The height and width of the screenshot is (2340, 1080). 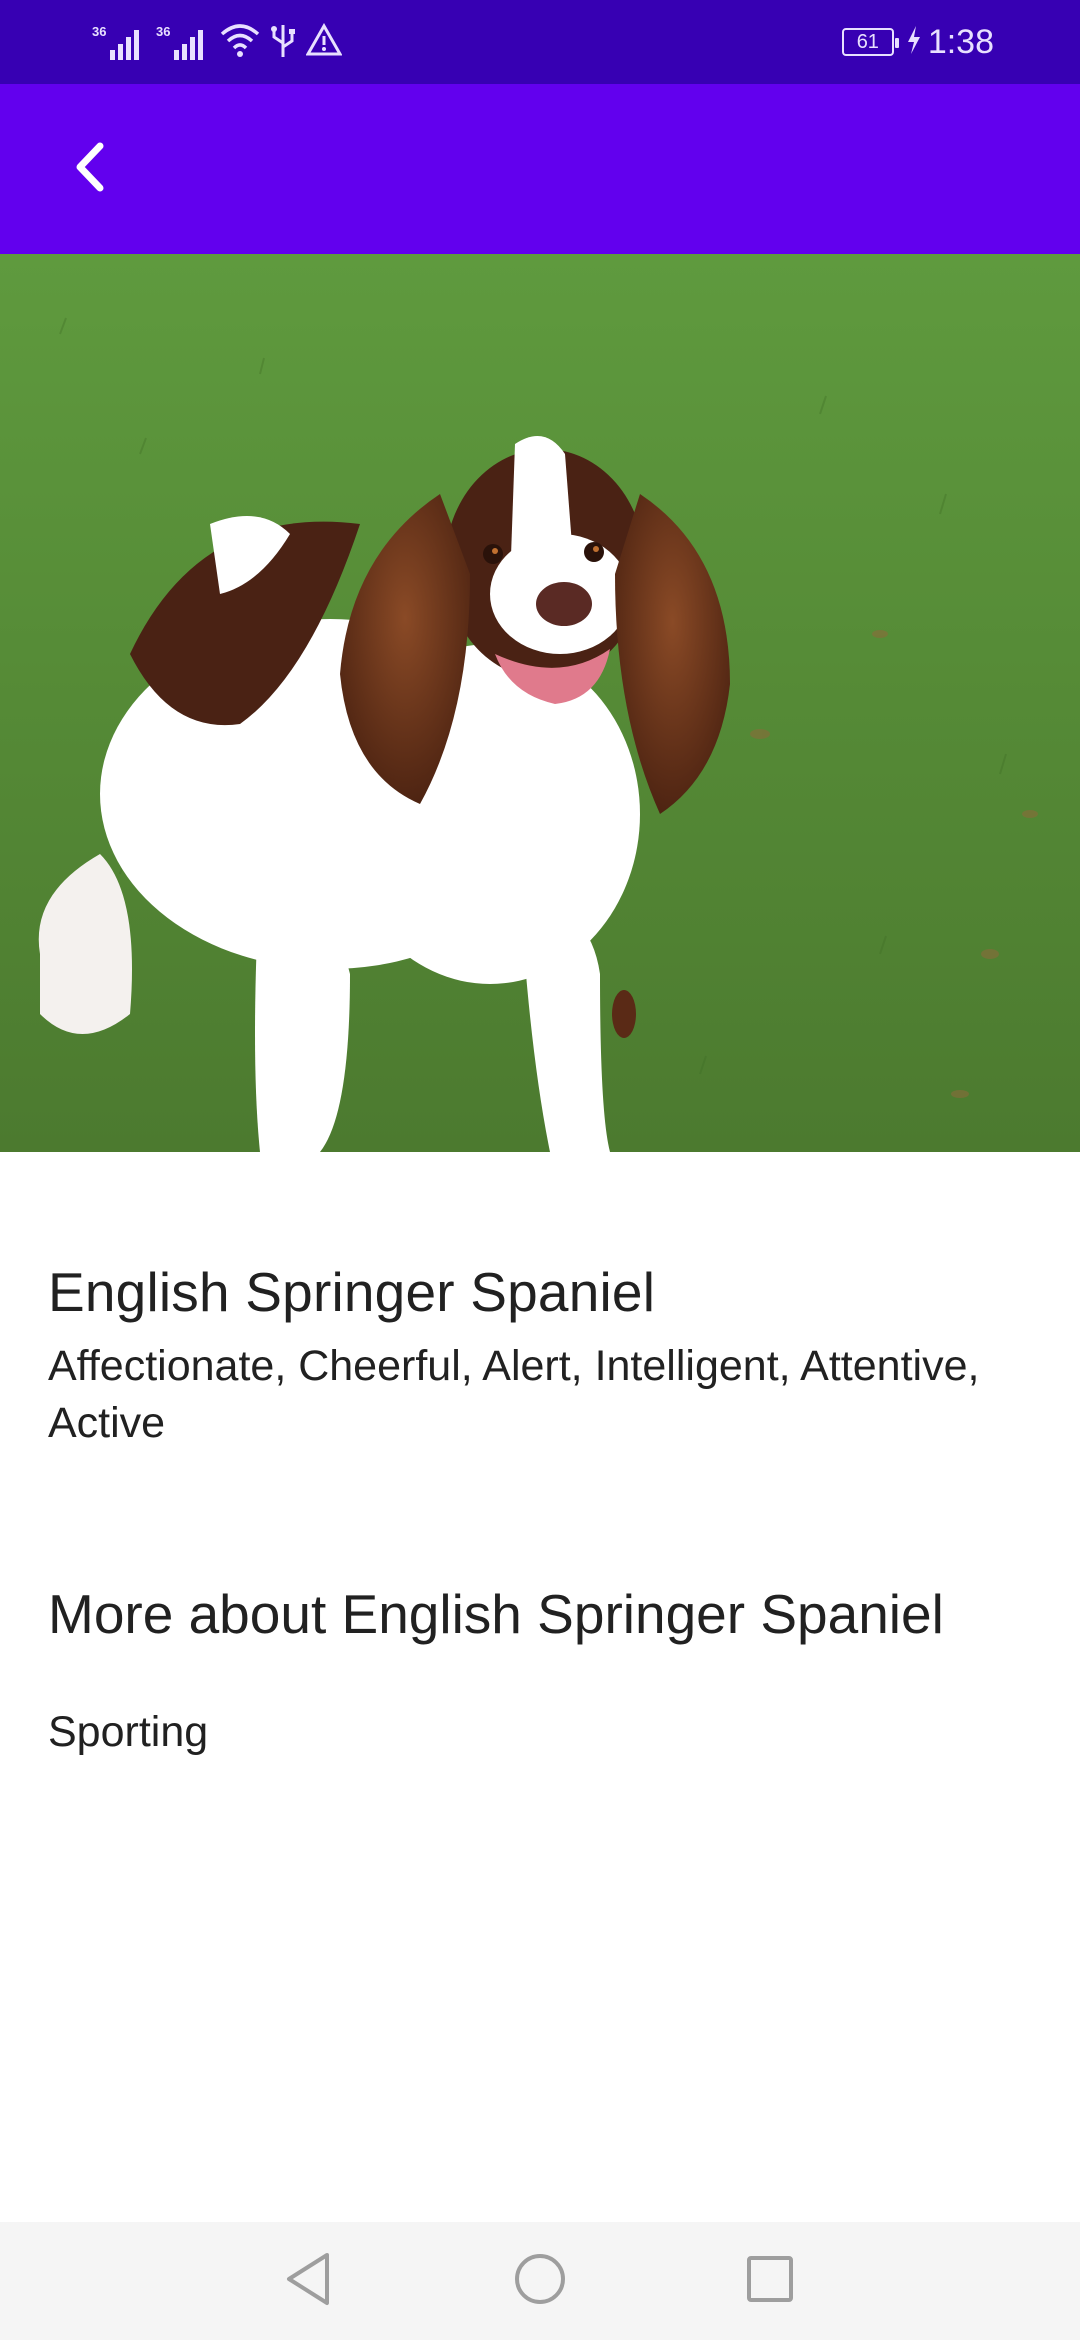 What do you see at coordinates (128, 1732) in the screenshot?
I see `breed-group: Sporting` at bounding box center [128, 1732].